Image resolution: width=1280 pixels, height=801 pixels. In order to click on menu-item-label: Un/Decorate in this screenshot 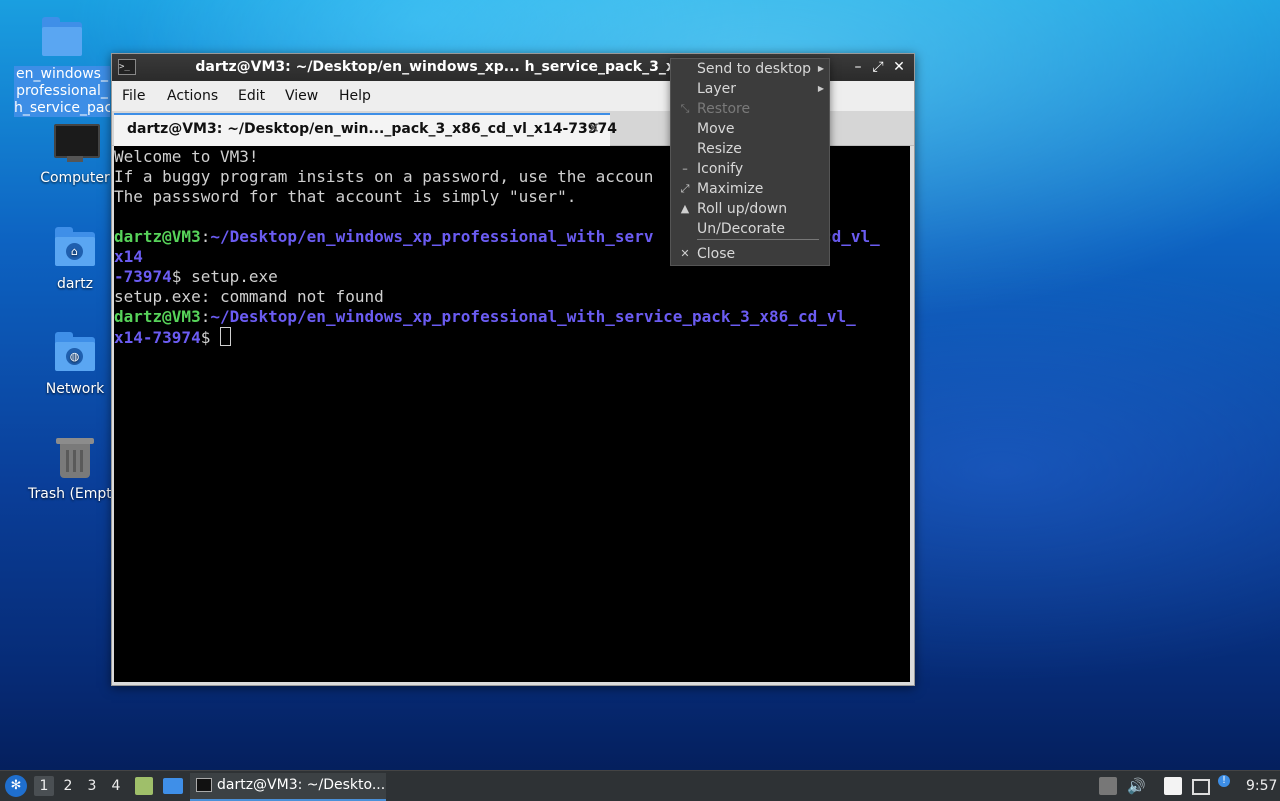, I will do `click(741, 229)`.